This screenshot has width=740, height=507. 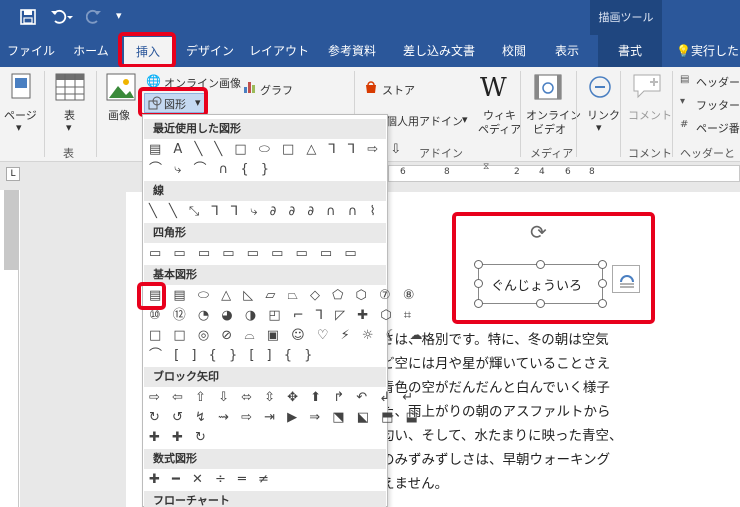 I want to click on header-button: ヘッダー, so click(x=718, y=82).